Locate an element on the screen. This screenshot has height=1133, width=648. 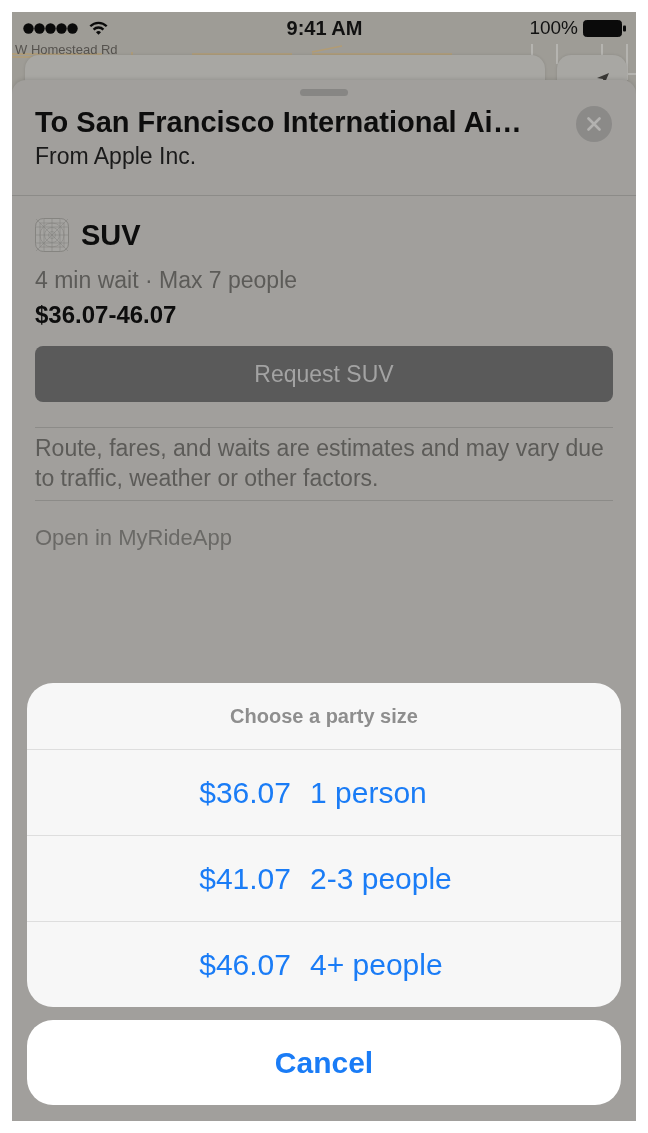
app-grid-icon is located at coordinates (52, 235).